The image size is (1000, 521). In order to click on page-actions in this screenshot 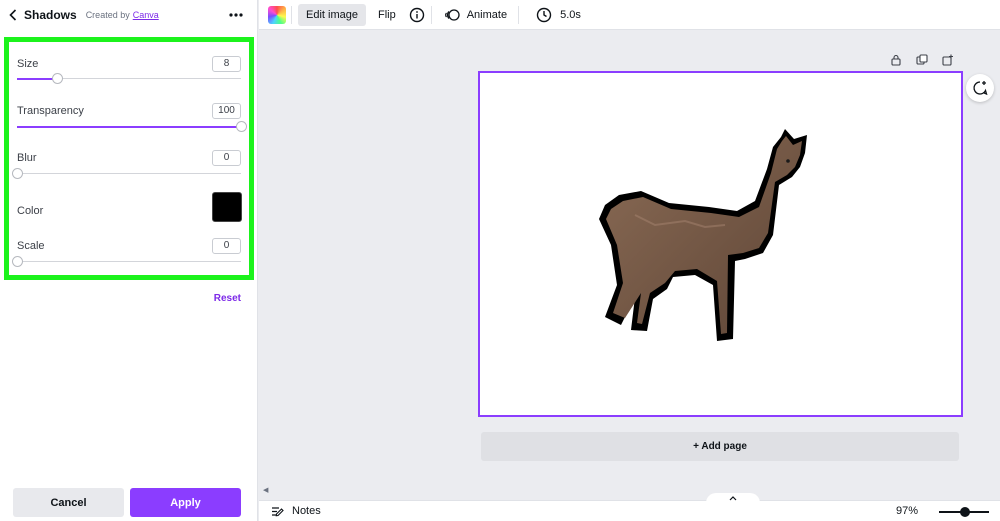, I will do `click(922, 59)`.